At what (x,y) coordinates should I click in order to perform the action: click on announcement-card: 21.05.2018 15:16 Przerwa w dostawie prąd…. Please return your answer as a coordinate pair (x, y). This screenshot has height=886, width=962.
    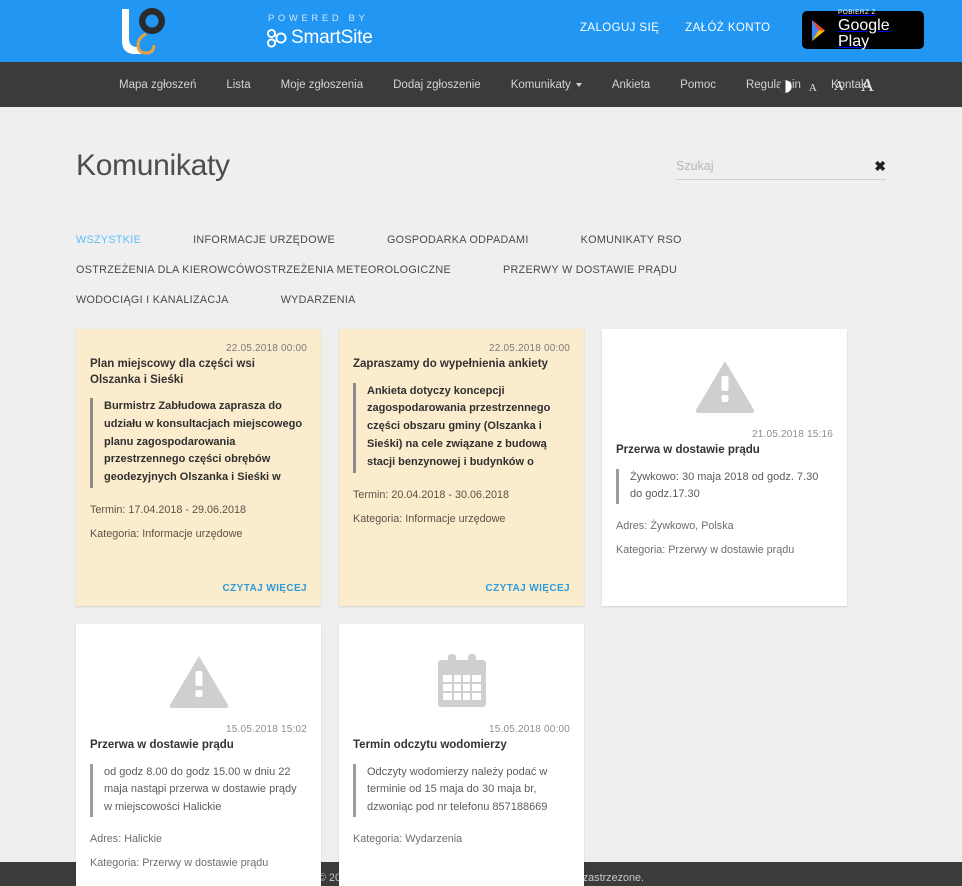
    Looking at the image, I should click on (724, 467).